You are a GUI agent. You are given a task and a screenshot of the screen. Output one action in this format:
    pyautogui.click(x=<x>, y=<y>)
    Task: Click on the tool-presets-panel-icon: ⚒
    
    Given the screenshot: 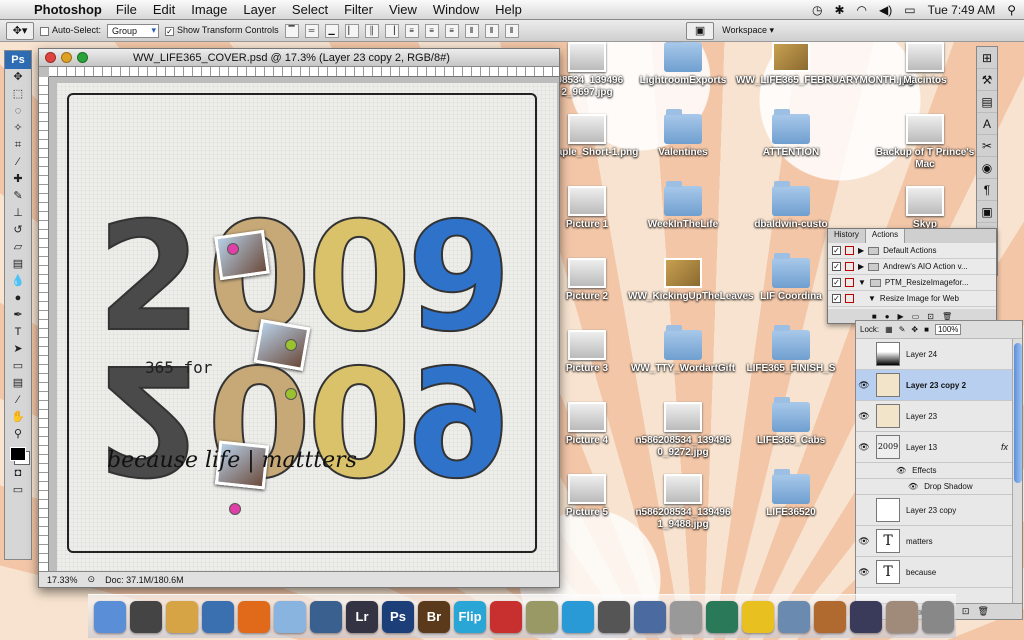 What is the action you would take?
    pyautogui.click(x=987, y=80)
    